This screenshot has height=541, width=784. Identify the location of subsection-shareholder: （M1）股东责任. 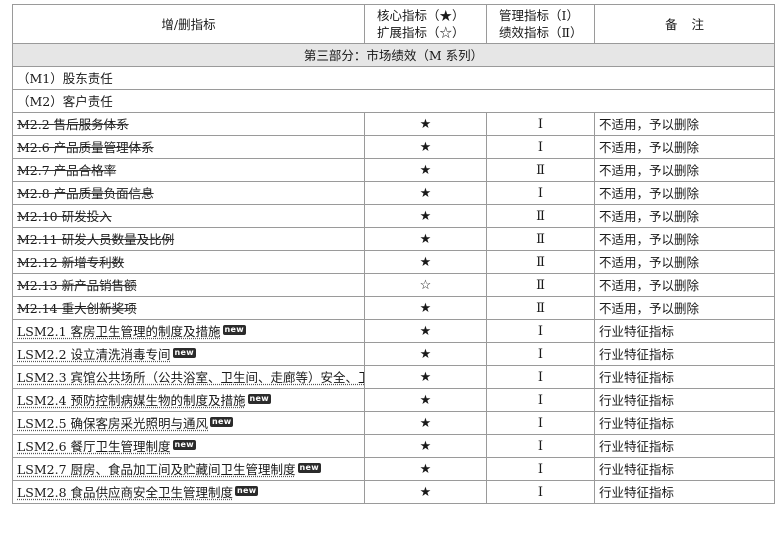
(393, 78).